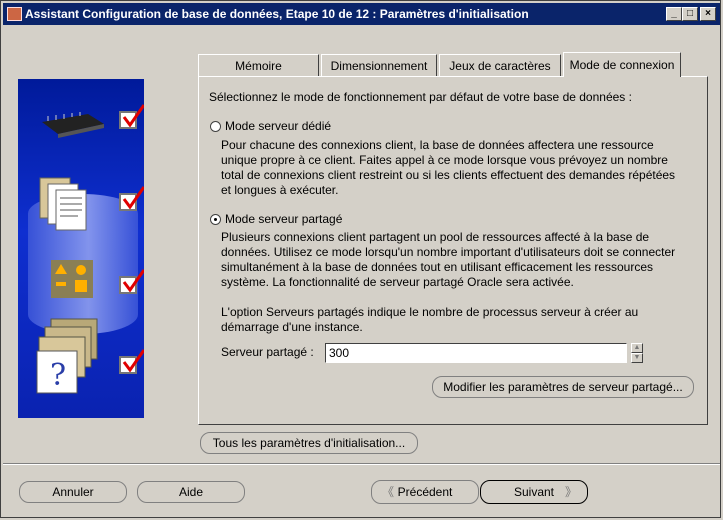  Describe the element at coordinates (73, 125) in the screenshot. I see `memory-chip-icon` at that location.